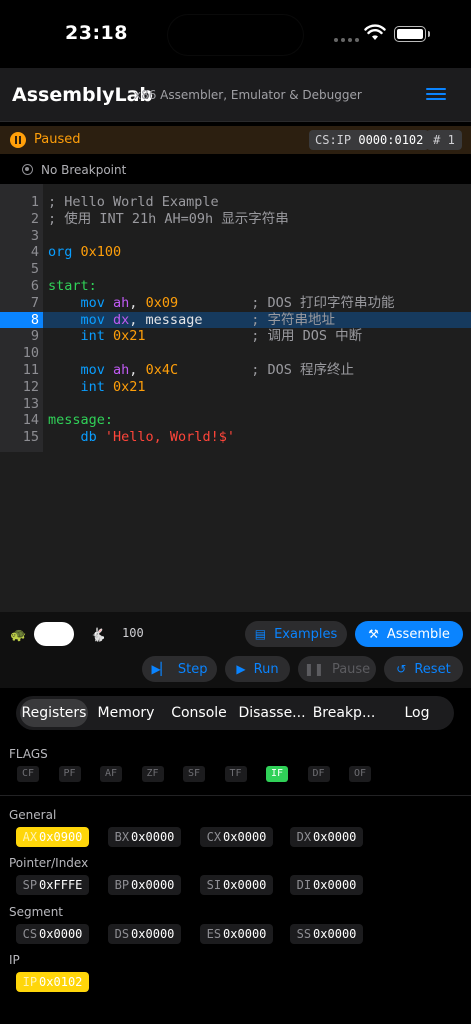 This screenshot has width=471, height=1024. Describe the element at coordinates (304, 885) in the screenshot. I see `register-name: DI` at that location.